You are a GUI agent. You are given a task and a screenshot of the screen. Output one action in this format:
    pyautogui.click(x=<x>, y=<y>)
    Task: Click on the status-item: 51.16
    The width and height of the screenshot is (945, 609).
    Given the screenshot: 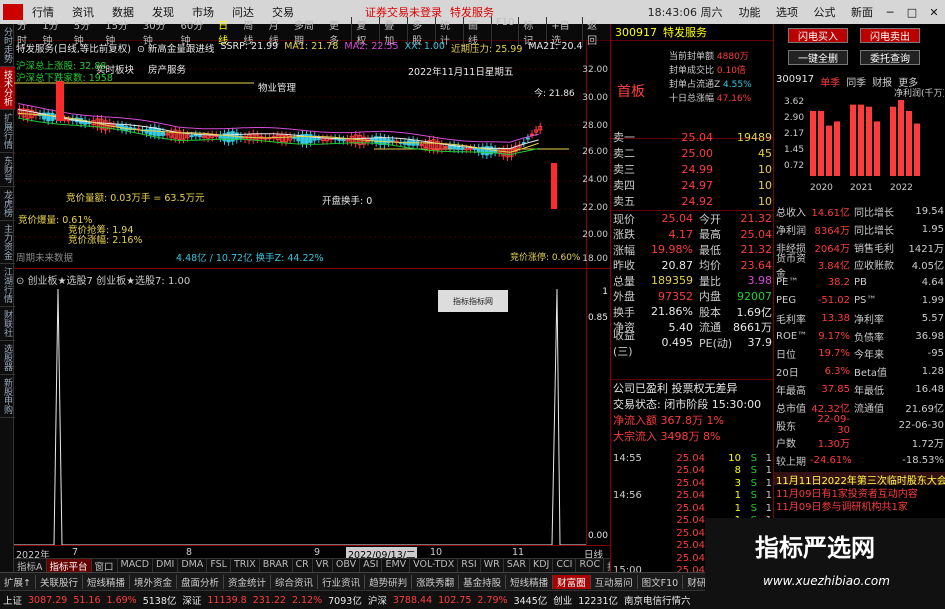 What is the action you would take?
    pyautogui.click(x=87, y=600)
    